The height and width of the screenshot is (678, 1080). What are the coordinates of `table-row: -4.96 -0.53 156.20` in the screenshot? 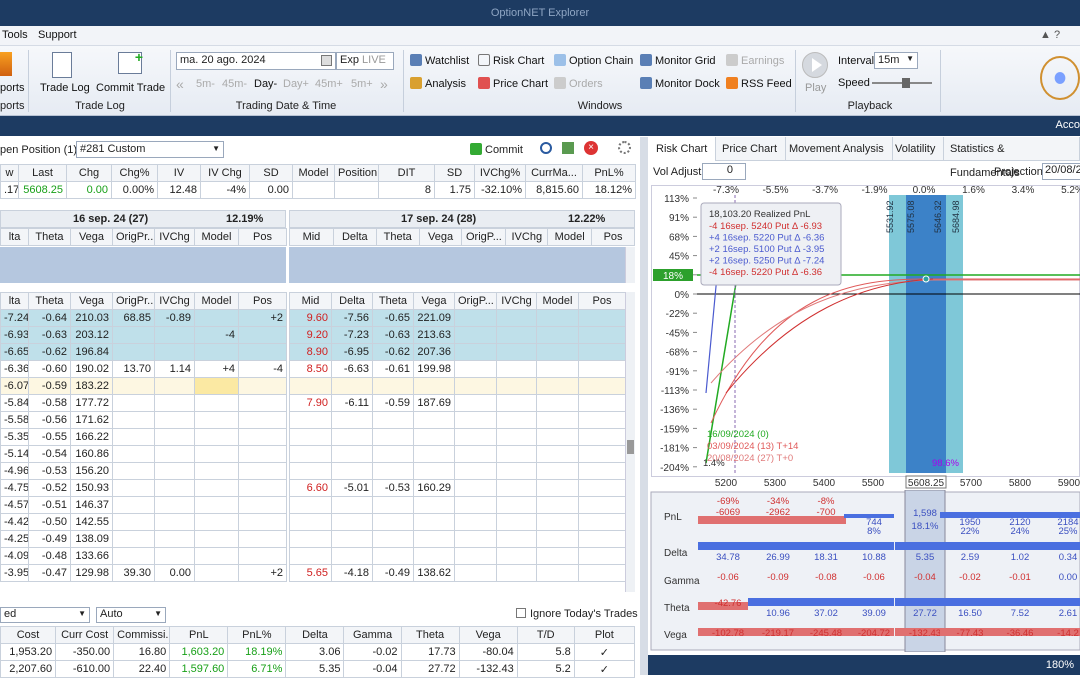 It's located at (143, 471).